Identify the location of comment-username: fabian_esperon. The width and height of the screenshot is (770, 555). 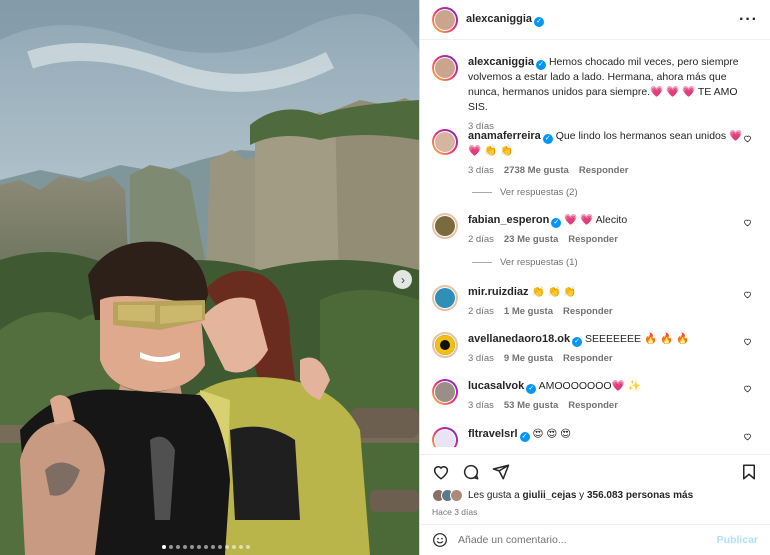
(508, 220).